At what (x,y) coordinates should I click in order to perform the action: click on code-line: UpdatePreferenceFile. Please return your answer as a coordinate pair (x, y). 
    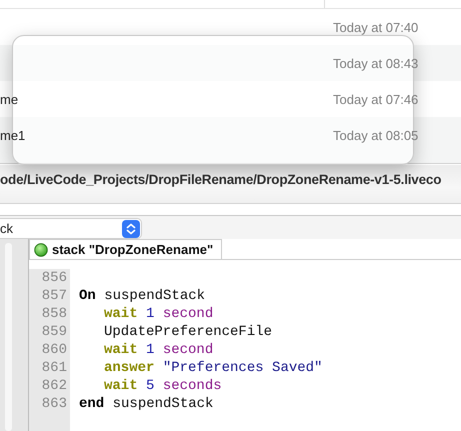
    Looking at the image, I should click on (187, 332).